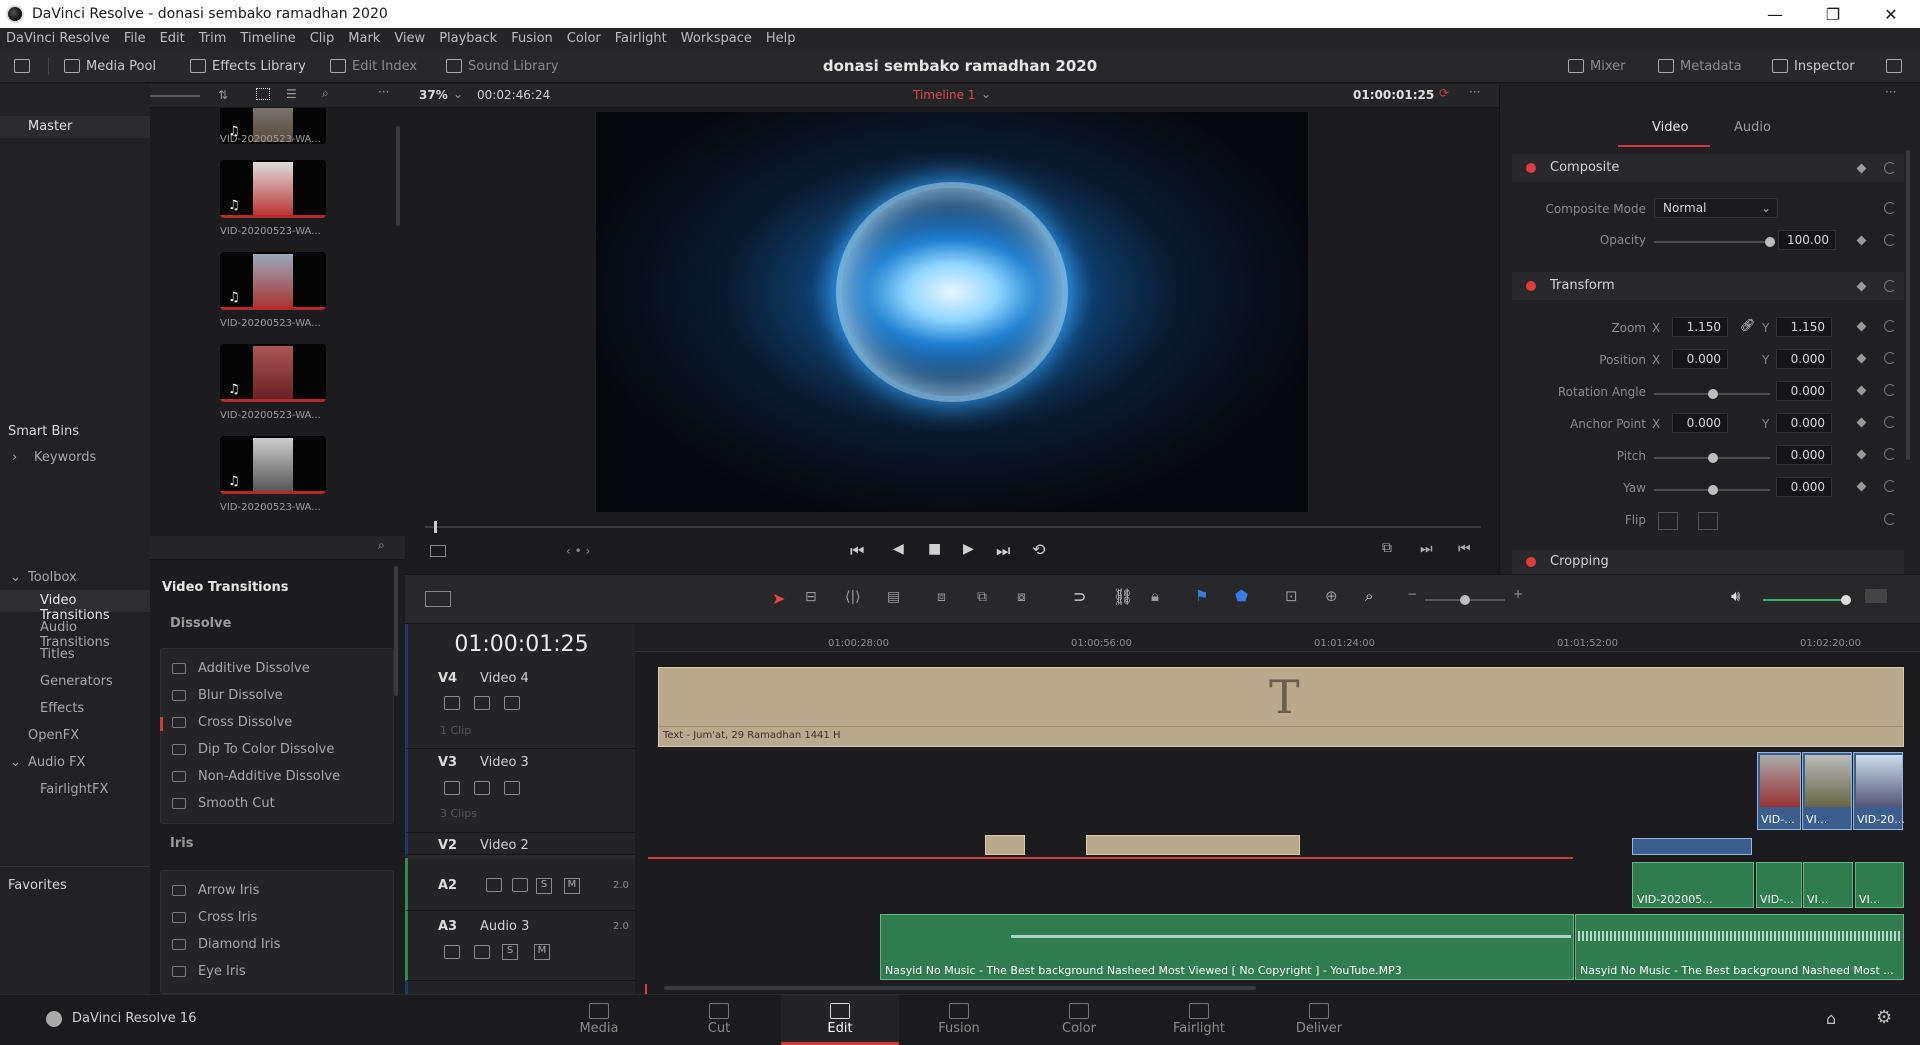 Image resolution: width=1920 pixels, height=1045 pixels. Describe the element at coordinates (778, 598) in the screenshot. I see `selection-tool-icon: ➤` at that location.